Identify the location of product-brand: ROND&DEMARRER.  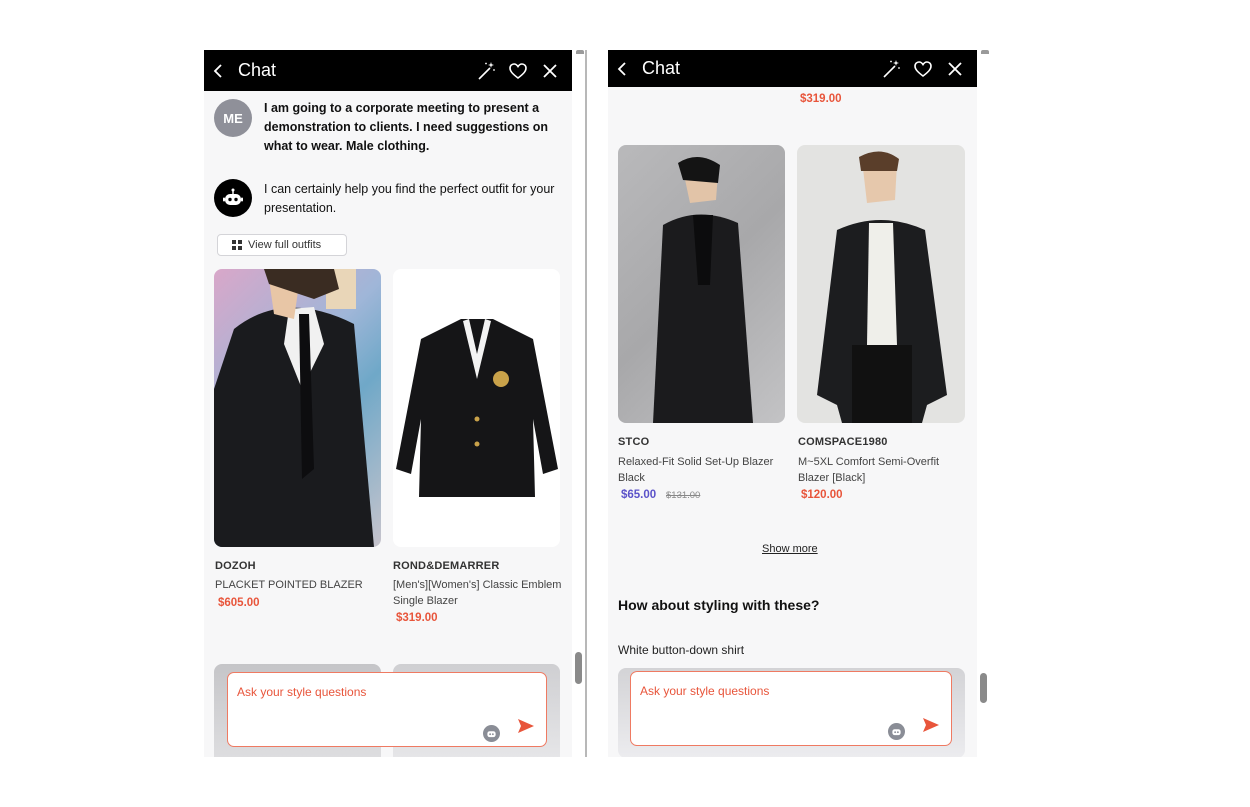
(446, 566).